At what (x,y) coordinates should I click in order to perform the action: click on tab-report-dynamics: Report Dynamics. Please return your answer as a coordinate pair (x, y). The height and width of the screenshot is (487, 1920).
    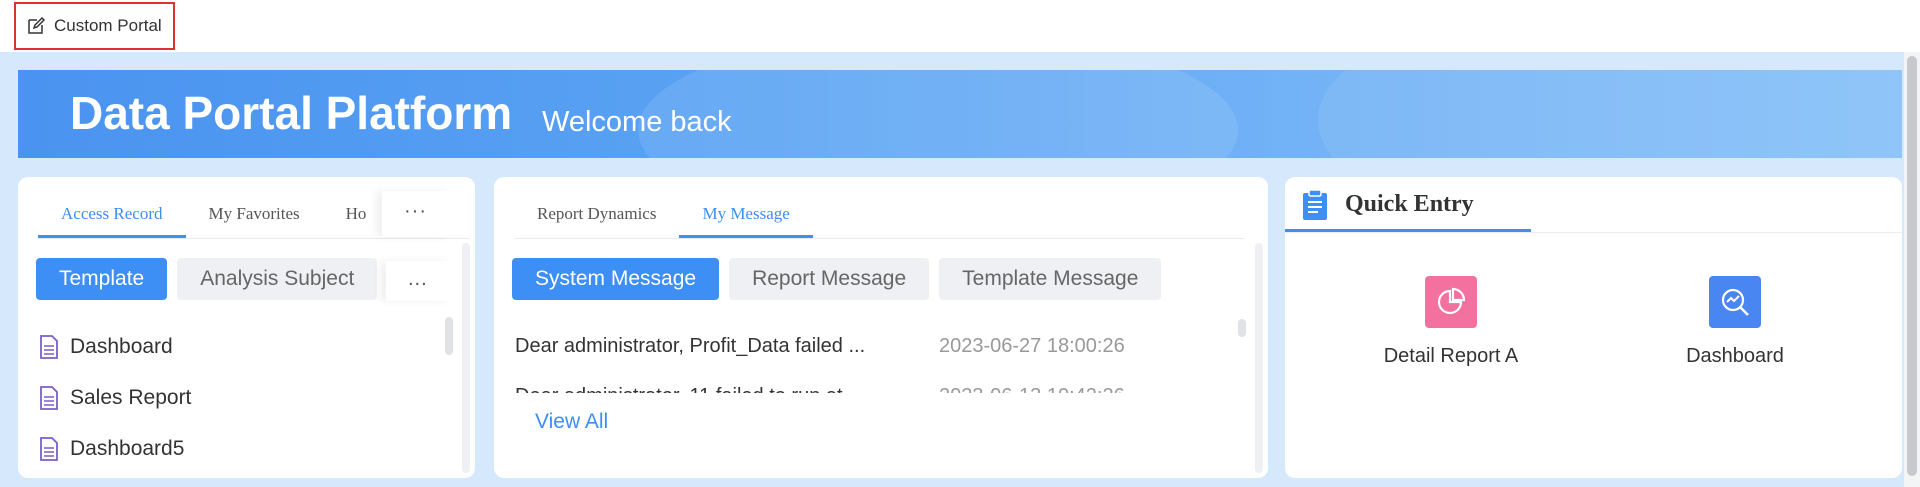
    Looking at the image, I should click on (596, 214).